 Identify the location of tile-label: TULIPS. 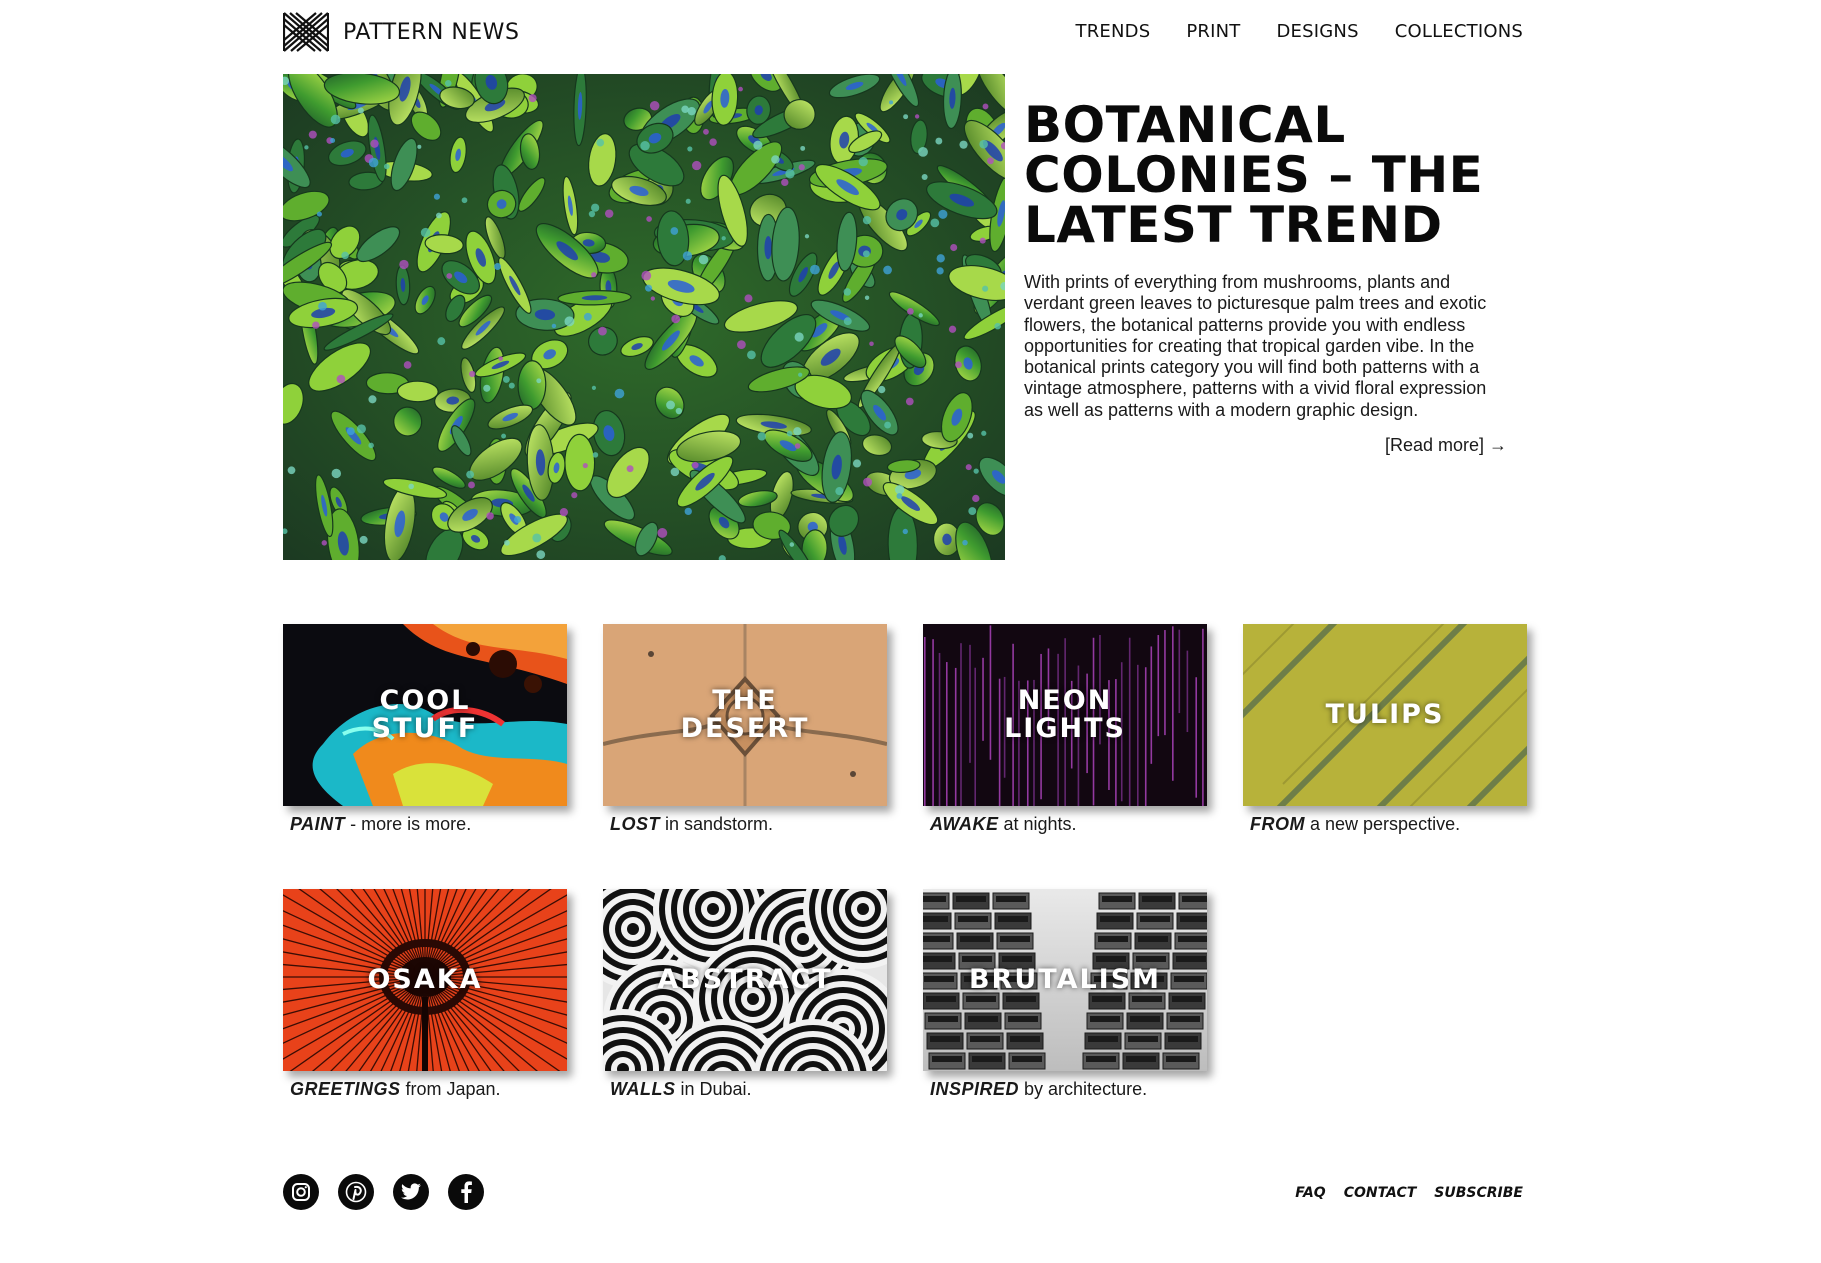
(1385, 714).